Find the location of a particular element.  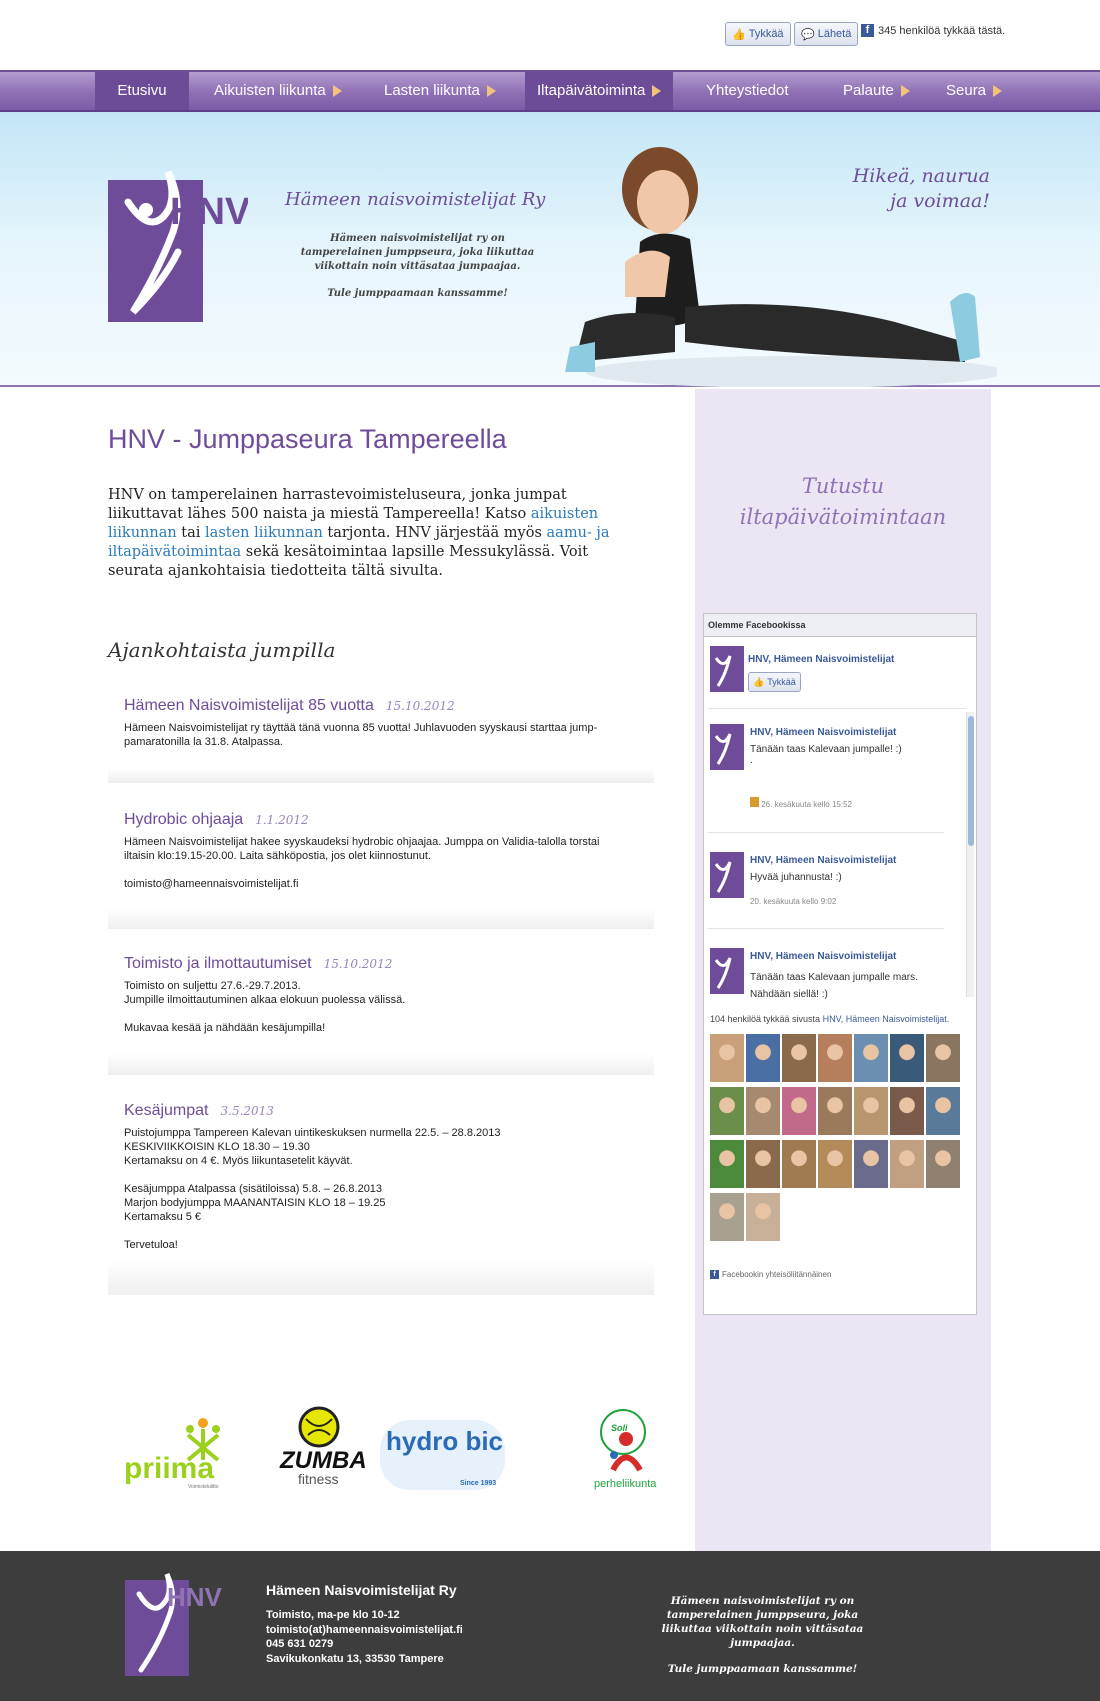

news-title-text: Hämeen Naisvoimistelijat 85 vuotta is located at coordinates (249, 705).